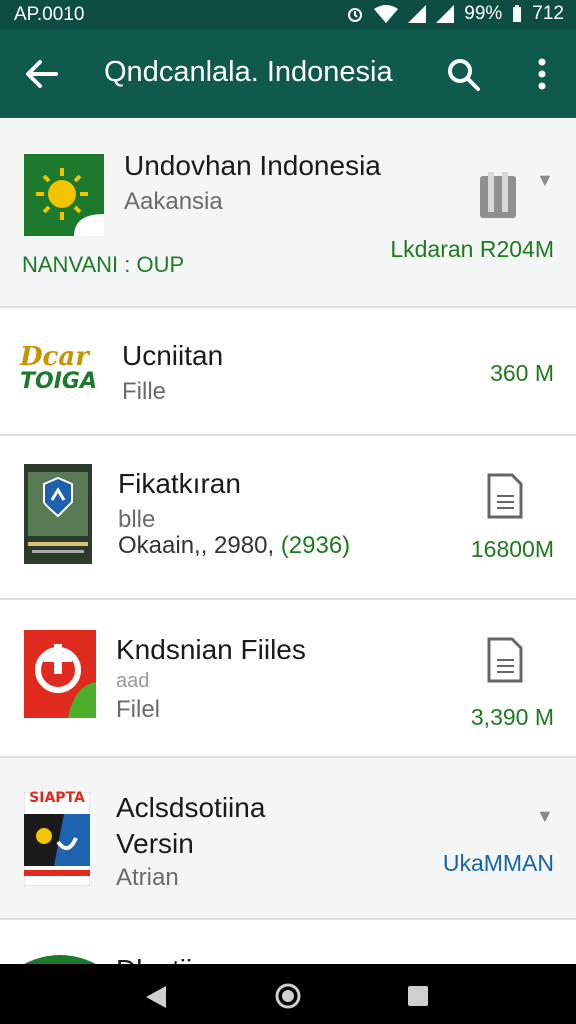  Describe the element at coordinates (147, 877) in the screenshot. I see `item-subtitle: Atrian` at that location.